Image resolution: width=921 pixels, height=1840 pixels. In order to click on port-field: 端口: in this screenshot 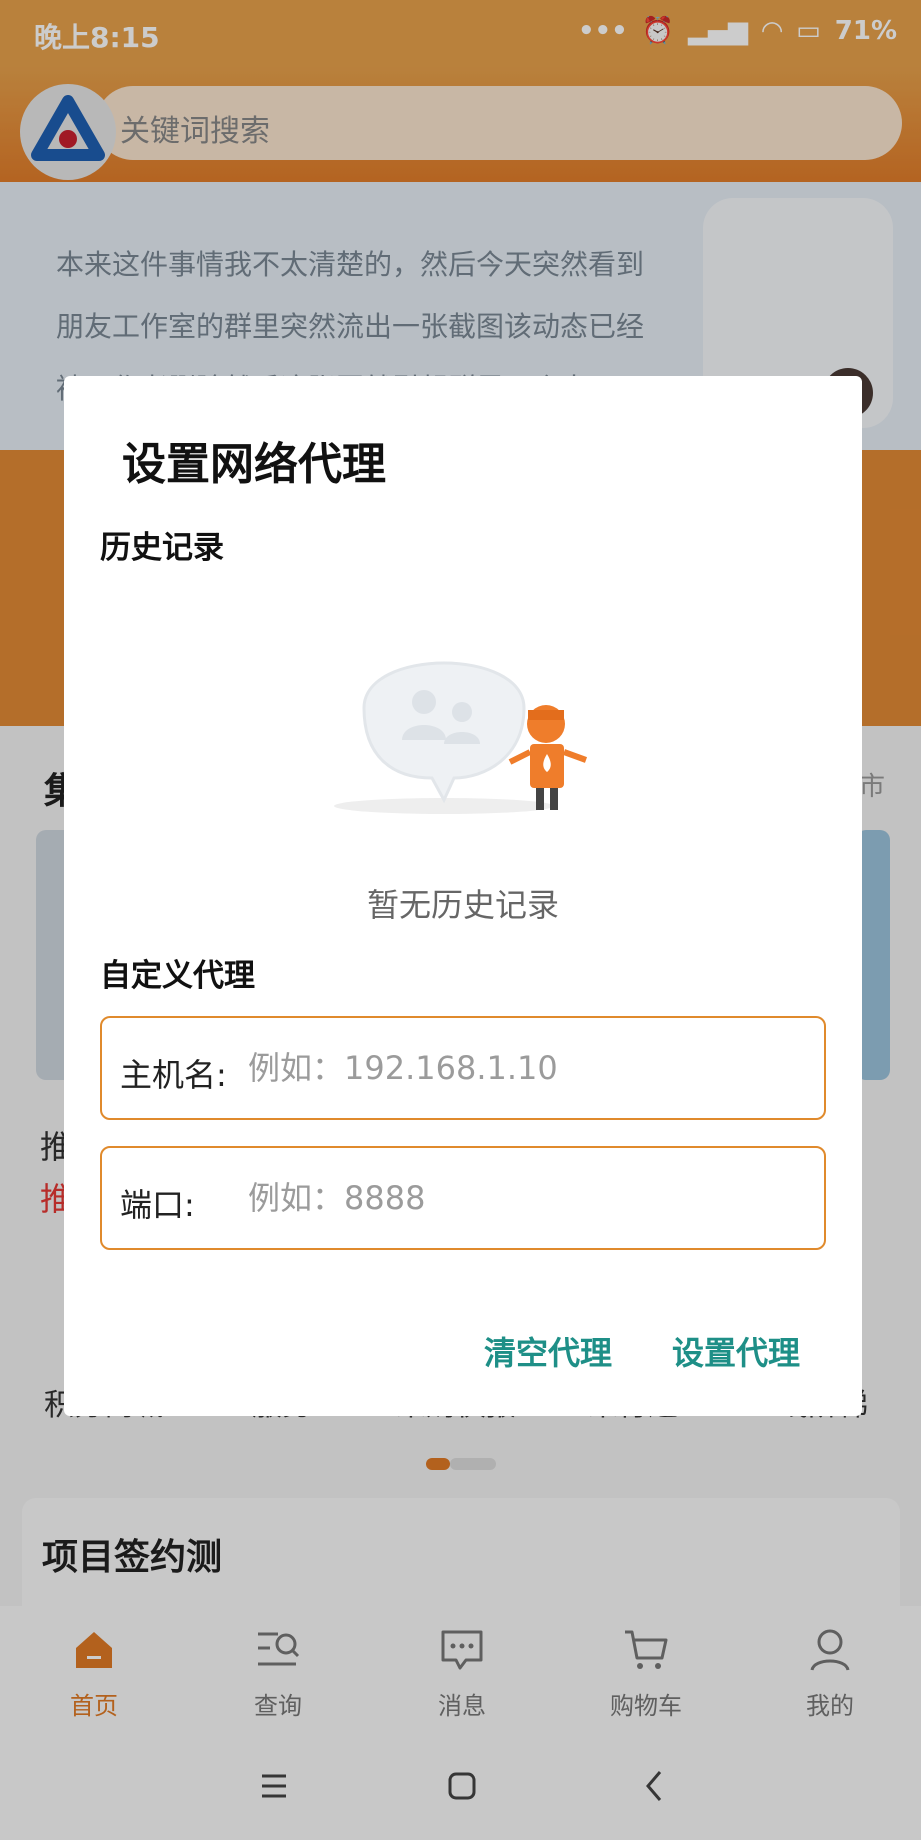, I will do `click(463, 1198)`.